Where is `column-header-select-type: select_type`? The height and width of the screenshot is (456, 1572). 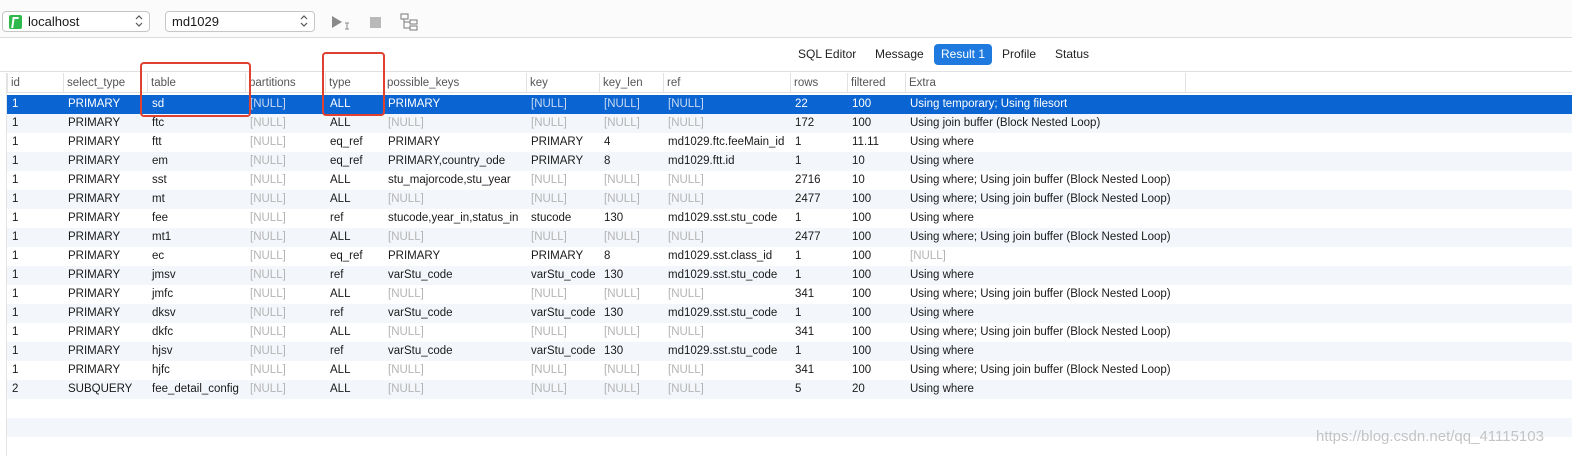 column-header-select-type: select_type is located at coordinates (105, 83).